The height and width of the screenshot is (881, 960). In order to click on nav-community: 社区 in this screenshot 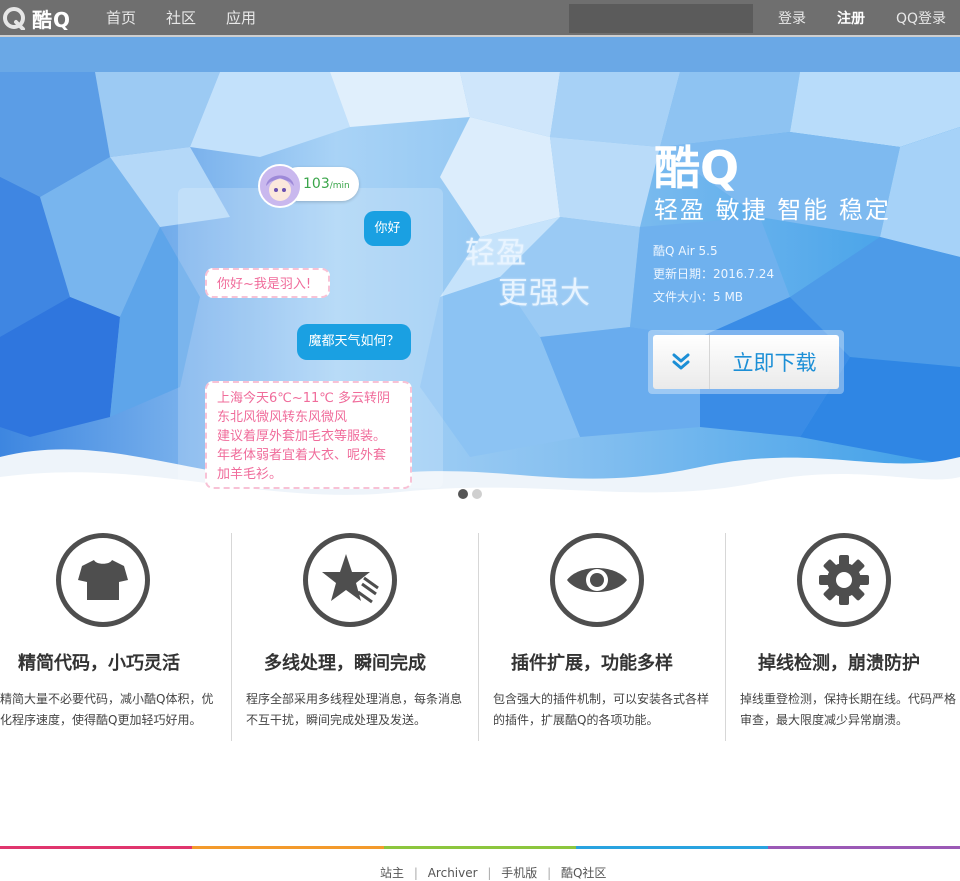, I will do `click(181, 17)`.